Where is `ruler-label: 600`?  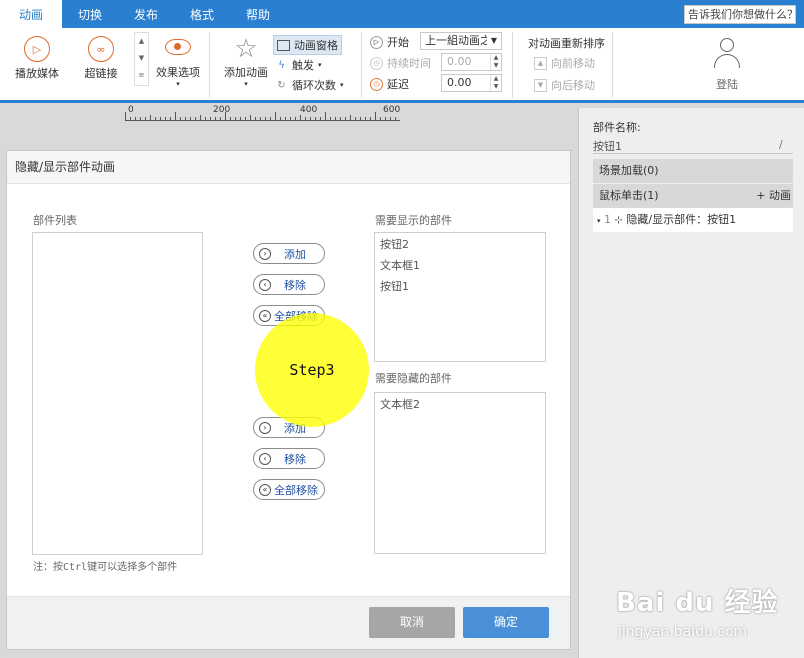 ruler-label: 600 is located at coordinates (392, 110).